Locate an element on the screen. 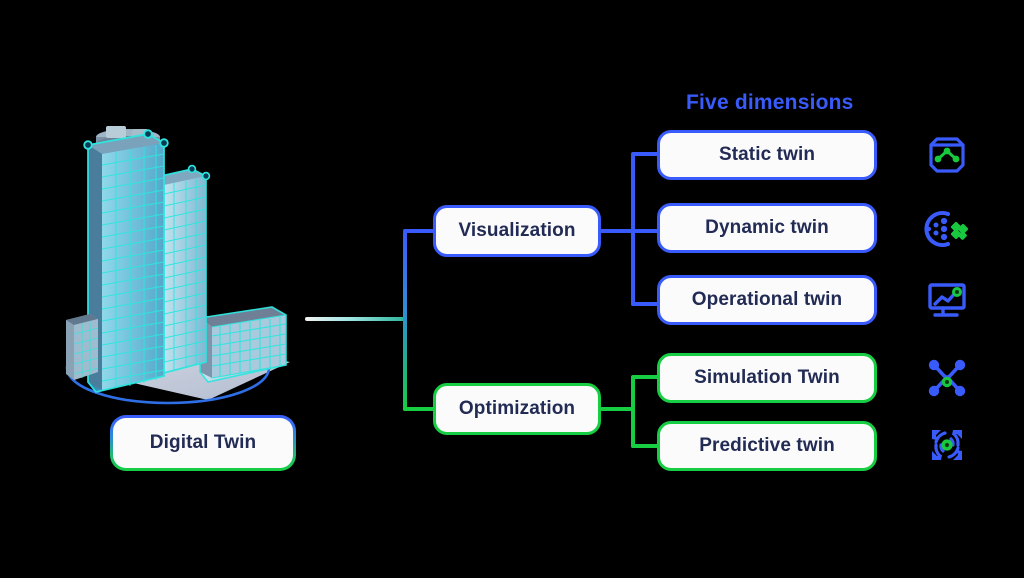 This screenshot has width=1024, height=578. dimension-node-operational-twin: Operational twin is located at coordinates (767, 300).